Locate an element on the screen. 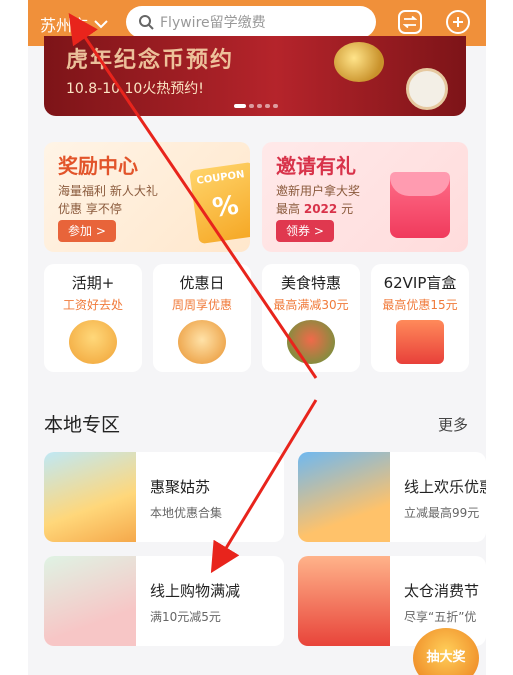 The image size is (513, 675). promo-banner: 虎年纪念币预约 10.8-10.10火热预约! is located at coordinates (255, 76).